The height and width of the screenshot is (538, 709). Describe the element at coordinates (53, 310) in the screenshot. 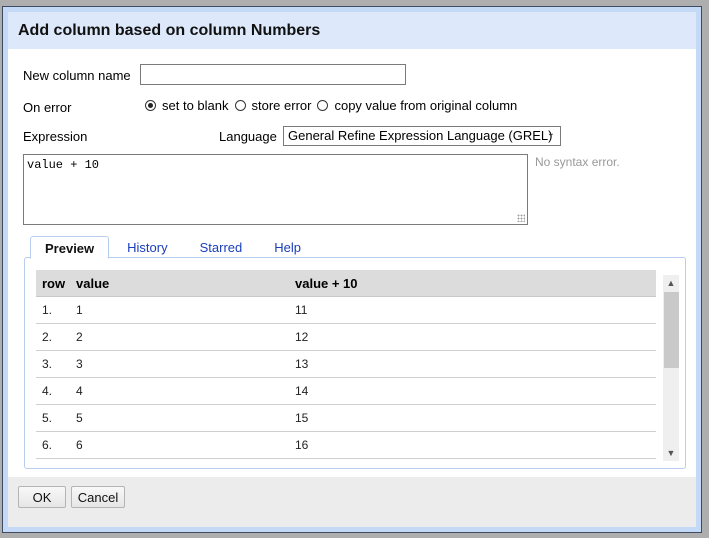

I see `row-index: 1.` at that location.